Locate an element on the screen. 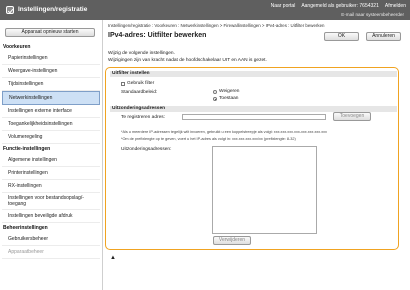 This screenshot has height=290, width=410. cancel-button: Annuleren is located at coordinates (383, 36).